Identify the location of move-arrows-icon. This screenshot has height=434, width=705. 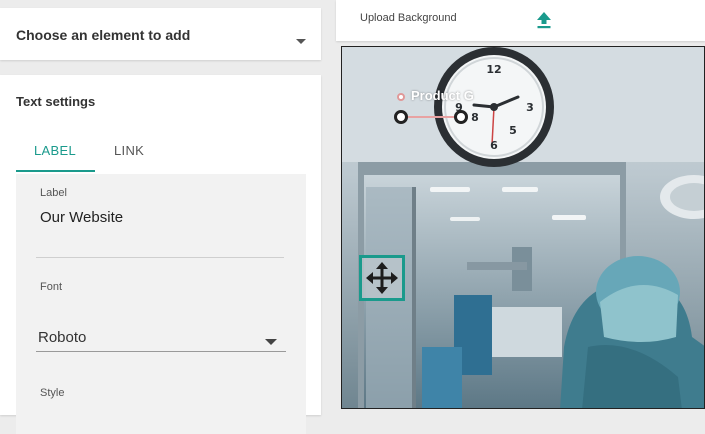
(382, 278).